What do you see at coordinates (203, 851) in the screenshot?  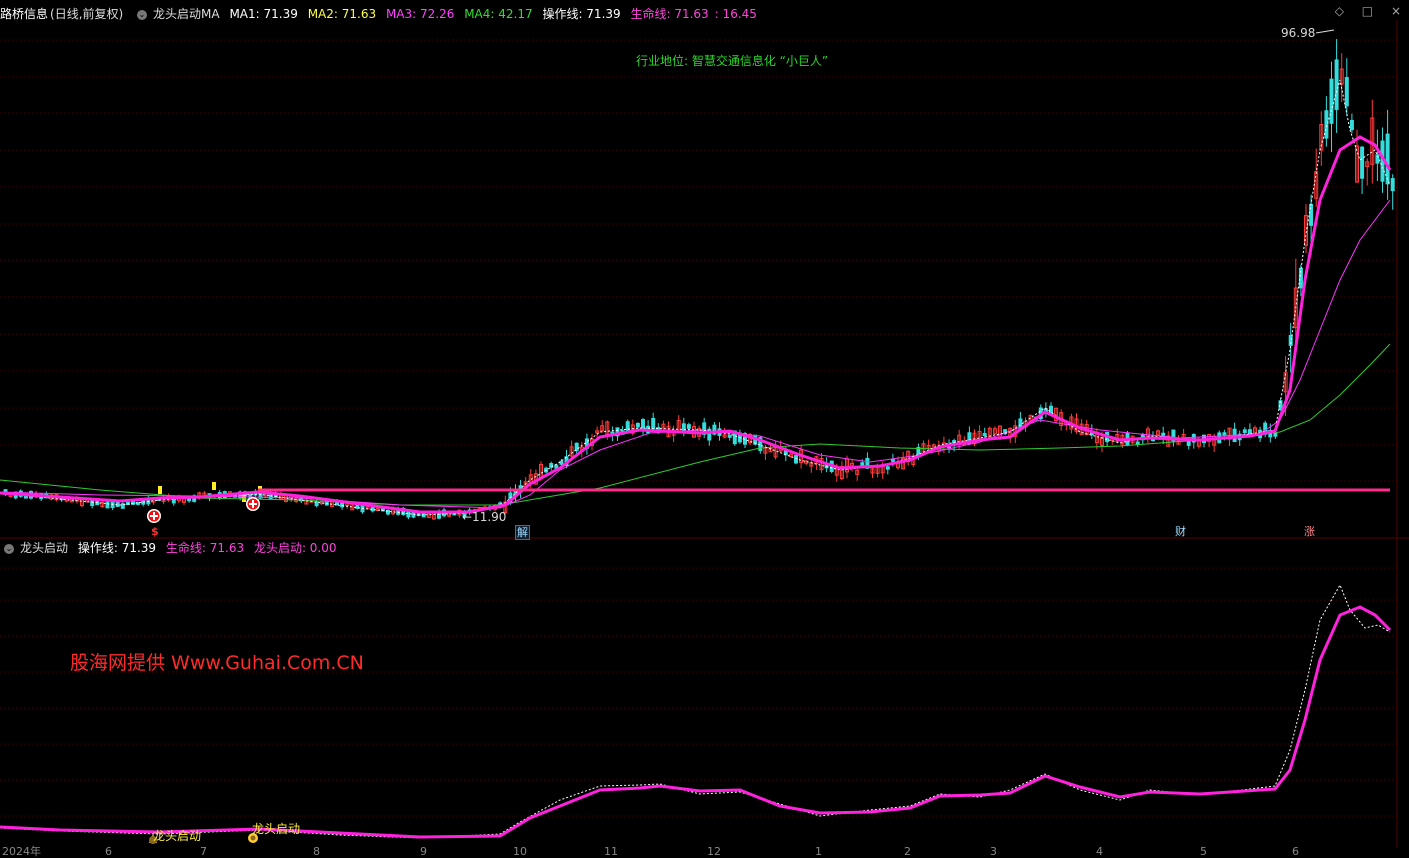 I see `time-axis-month: 7` at bounding box center [203, 851].